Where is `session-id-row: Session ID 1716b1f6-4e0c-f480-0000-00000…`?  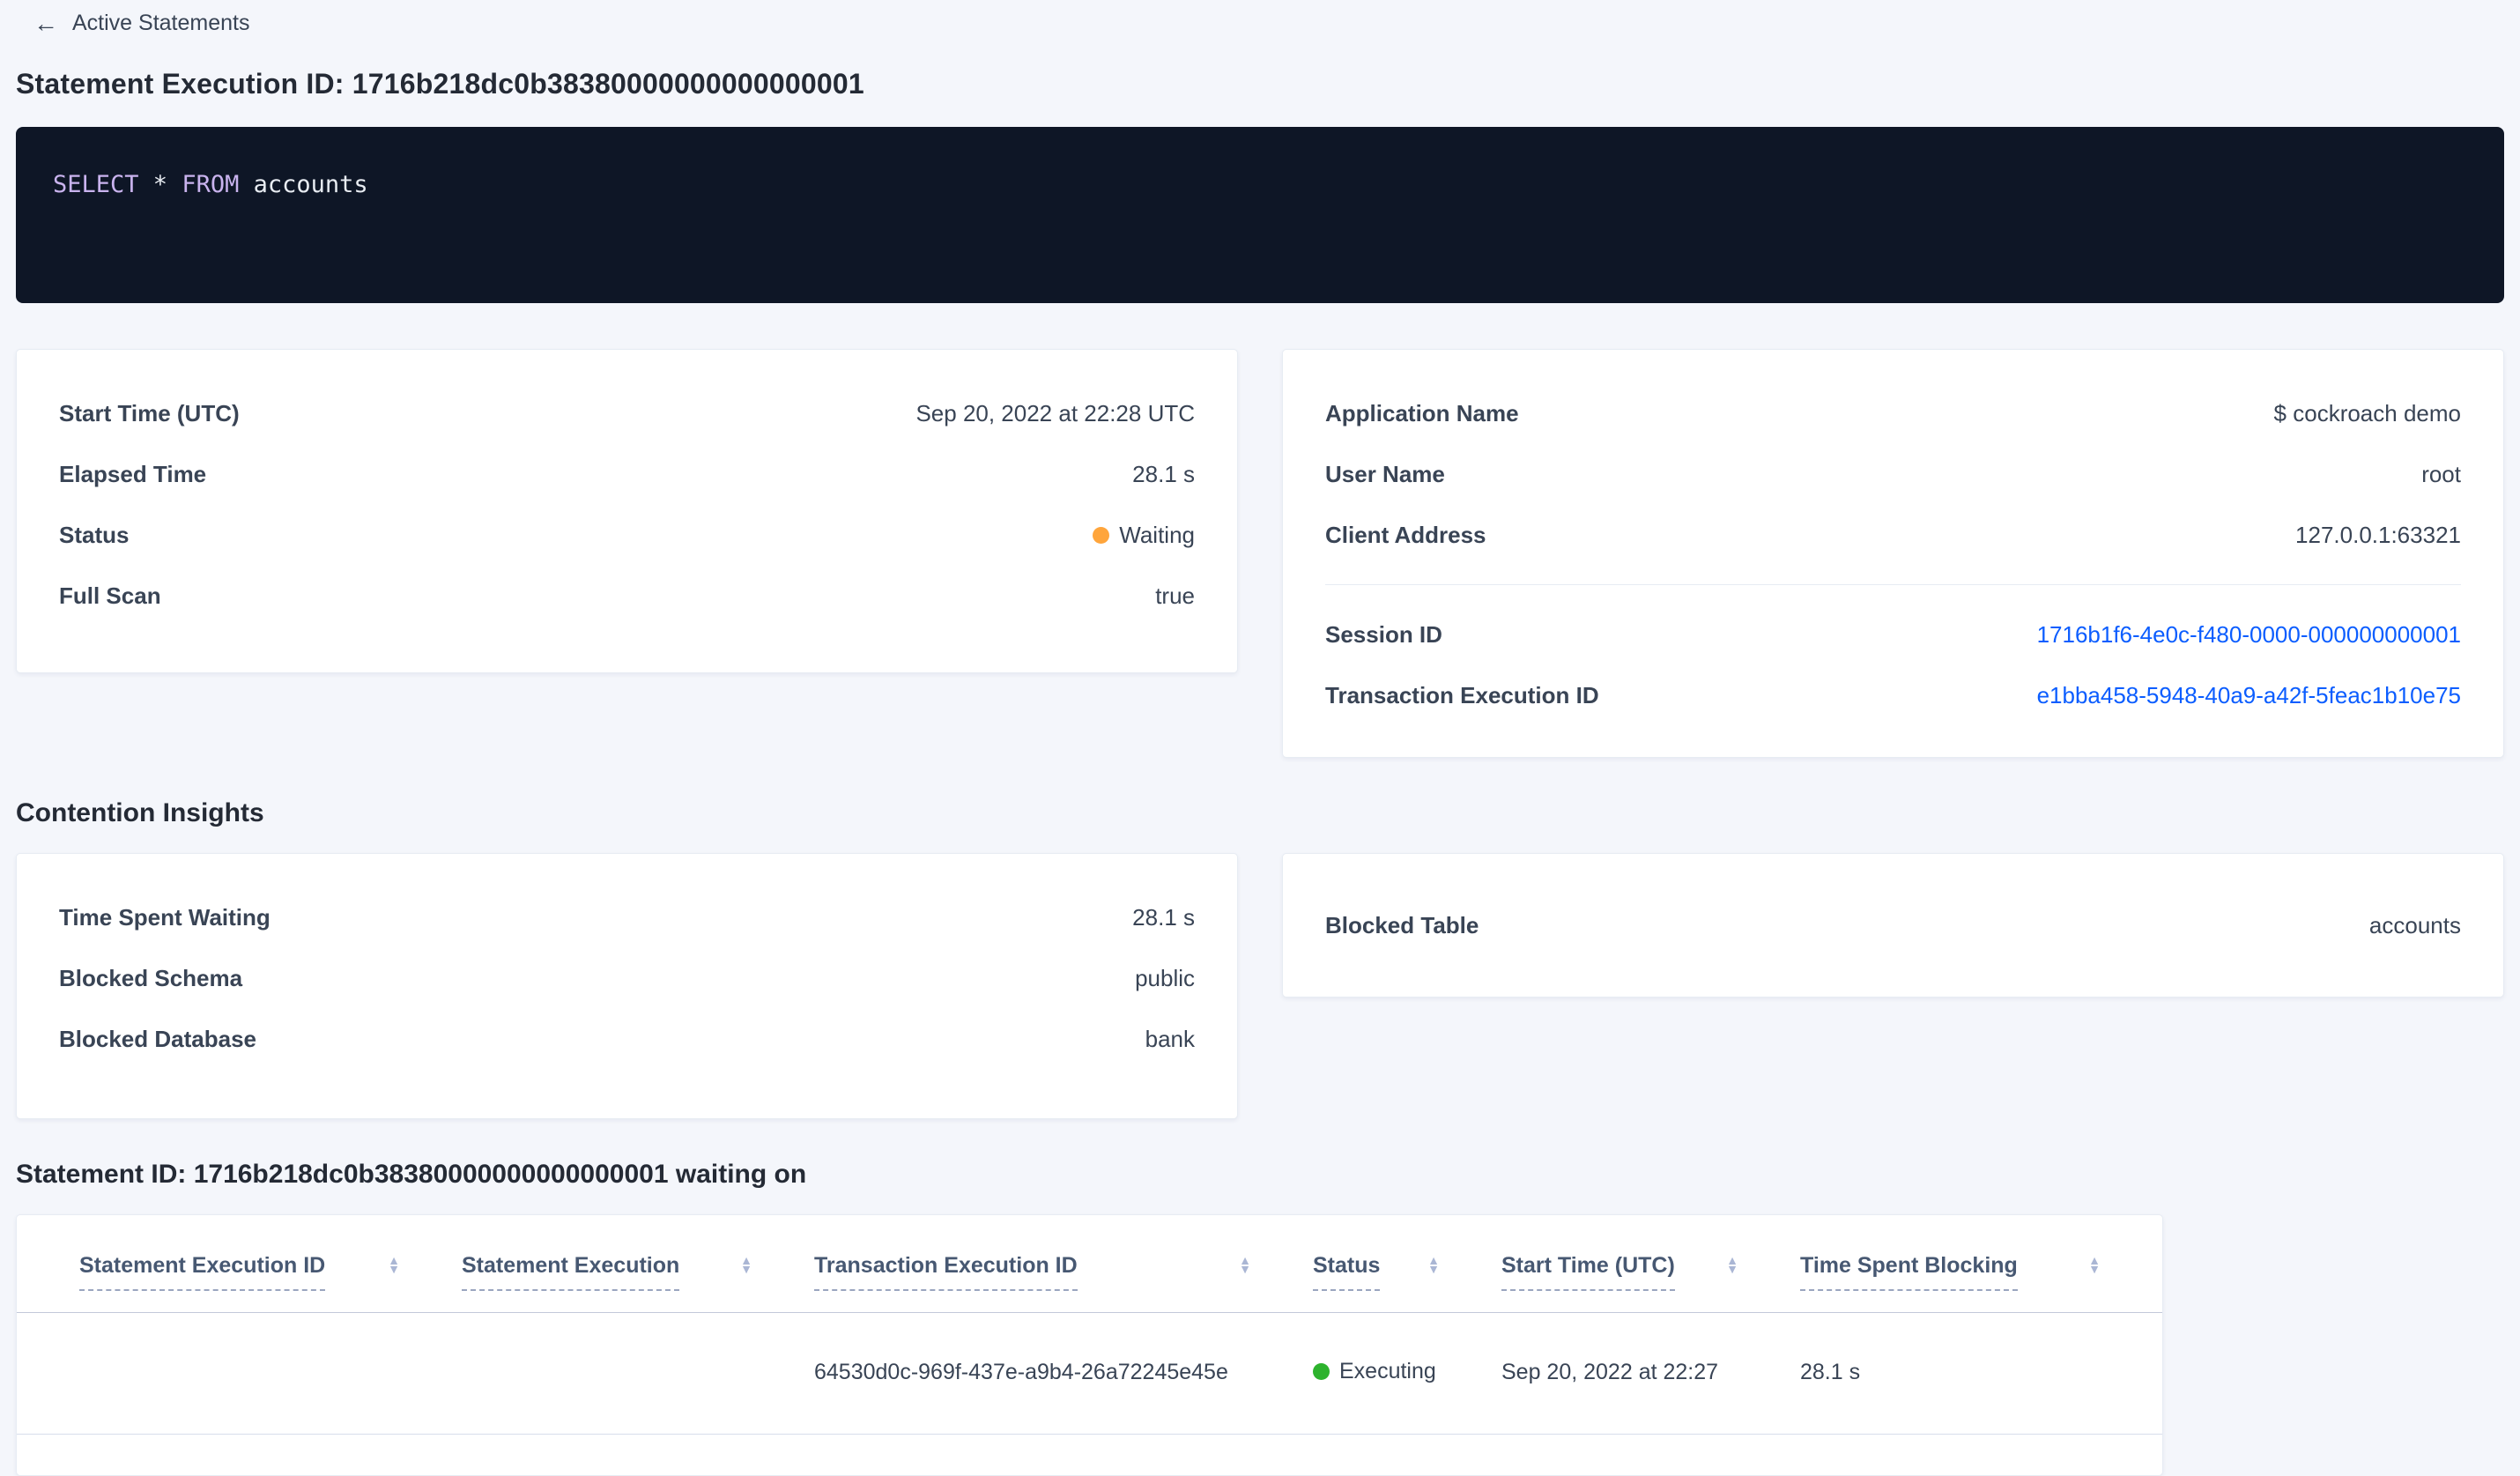 session-id-row: Session ID 1716b1f6-4e0c-f480-0000-00000… is located at coordinates (1893, 634).